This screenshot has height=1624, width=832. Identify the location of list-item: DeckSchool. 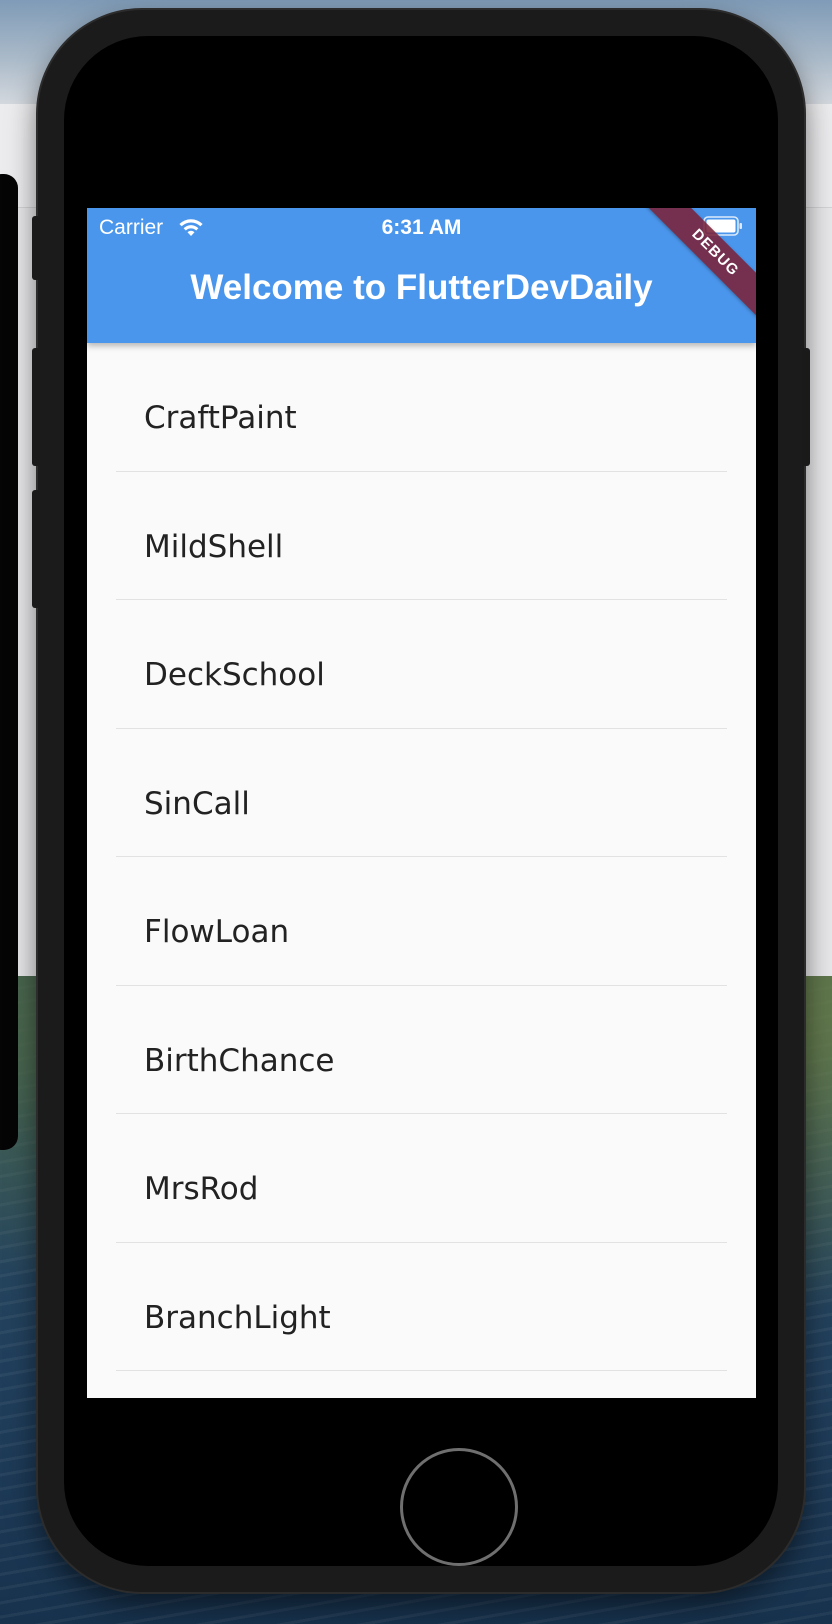
(421, 664).